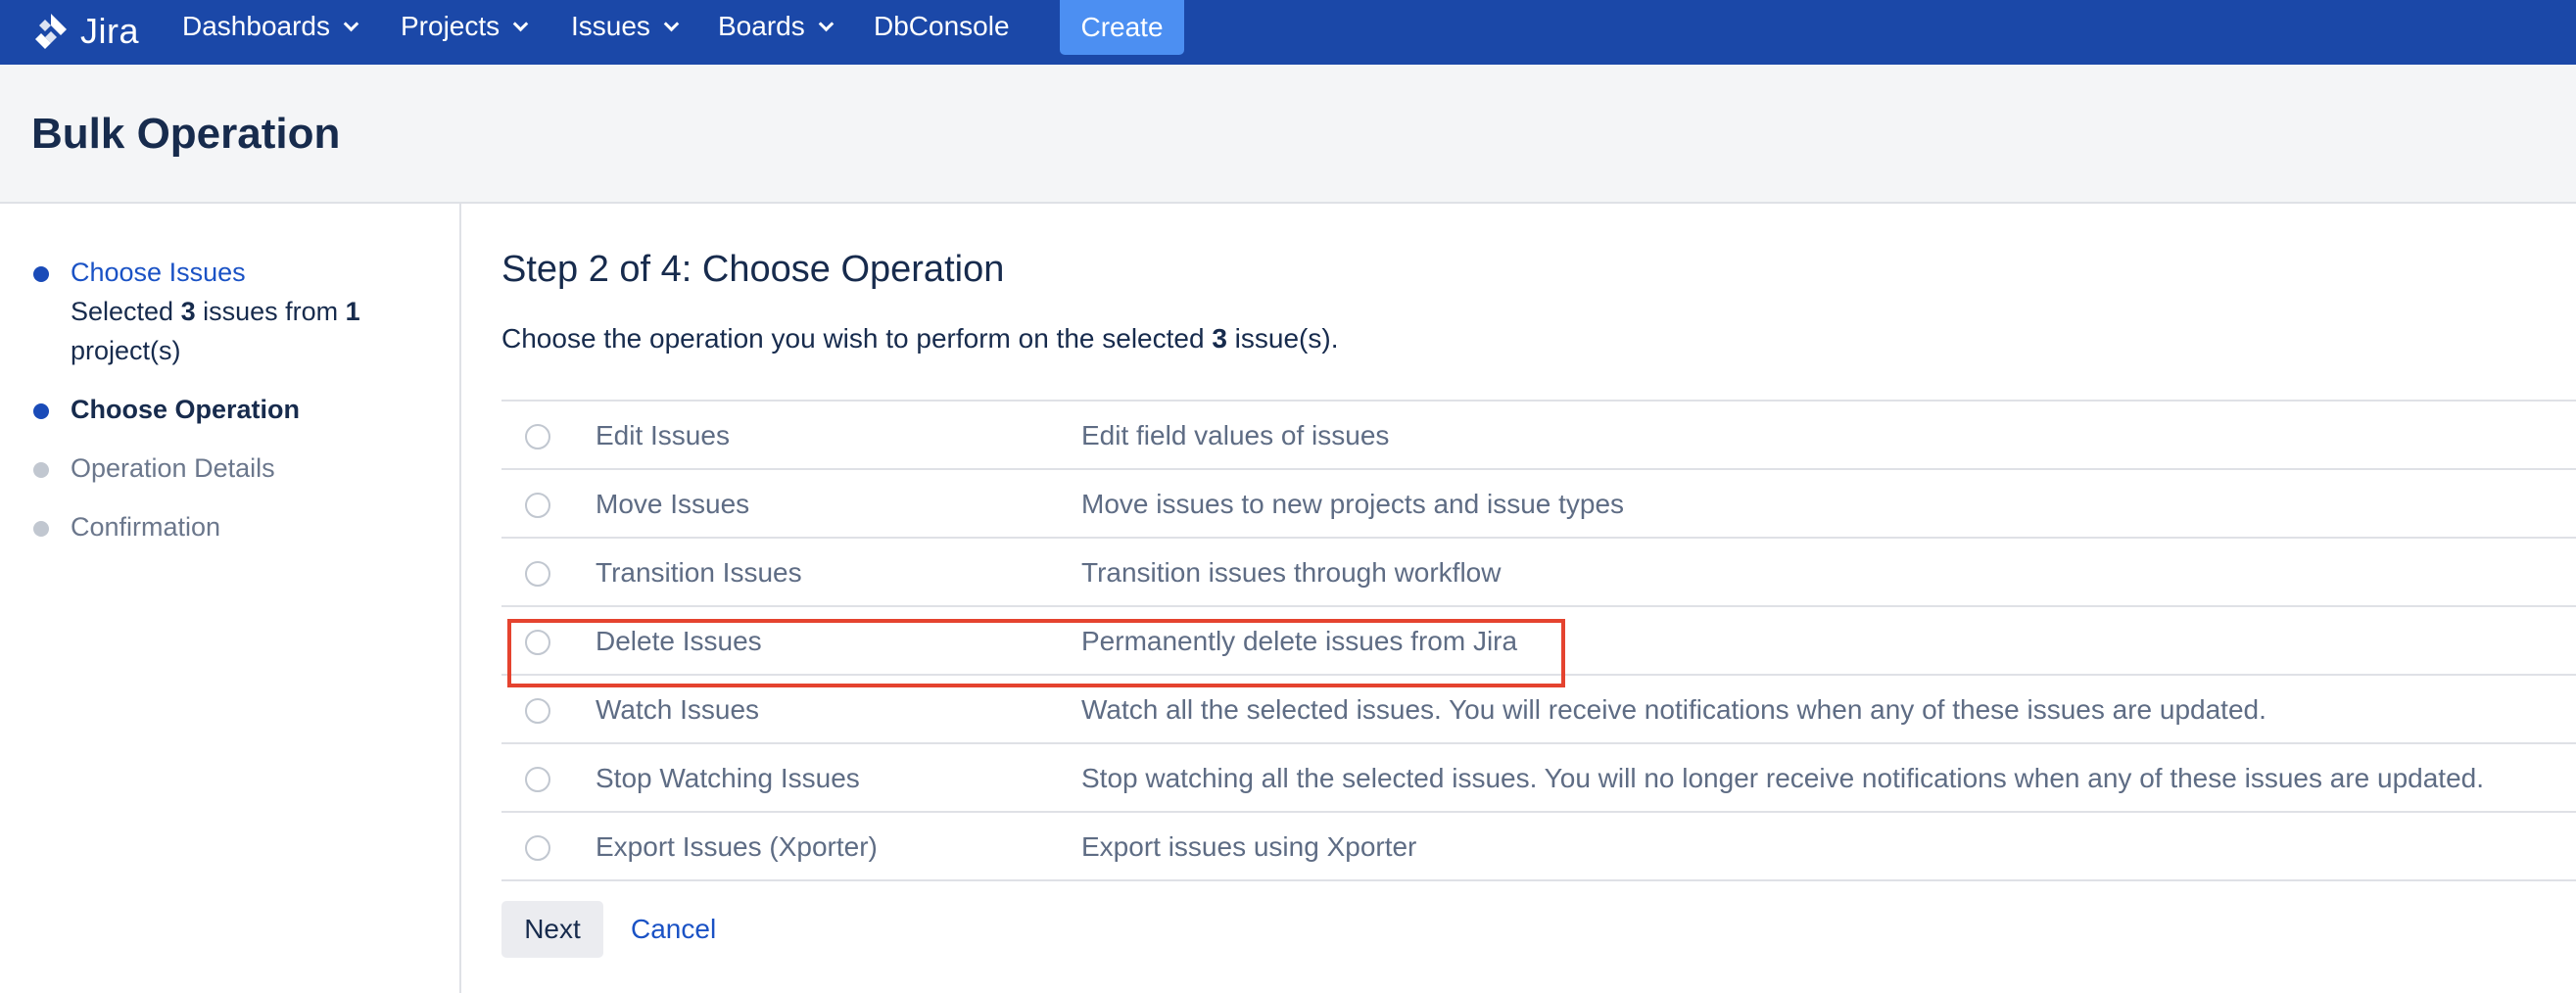 The image size is (2576, 993). Describe the element at coordinates (552, 929) in the screenshot. I see `next-button: Next` at that location.